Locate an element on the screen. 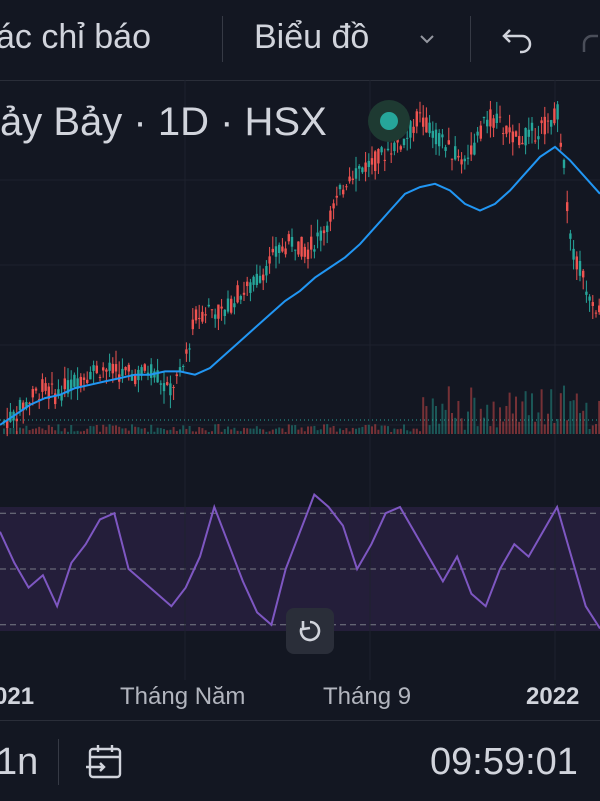 This screenshot has width=600, height=801. interval-button: 1n is located at coordinates (19, 762).